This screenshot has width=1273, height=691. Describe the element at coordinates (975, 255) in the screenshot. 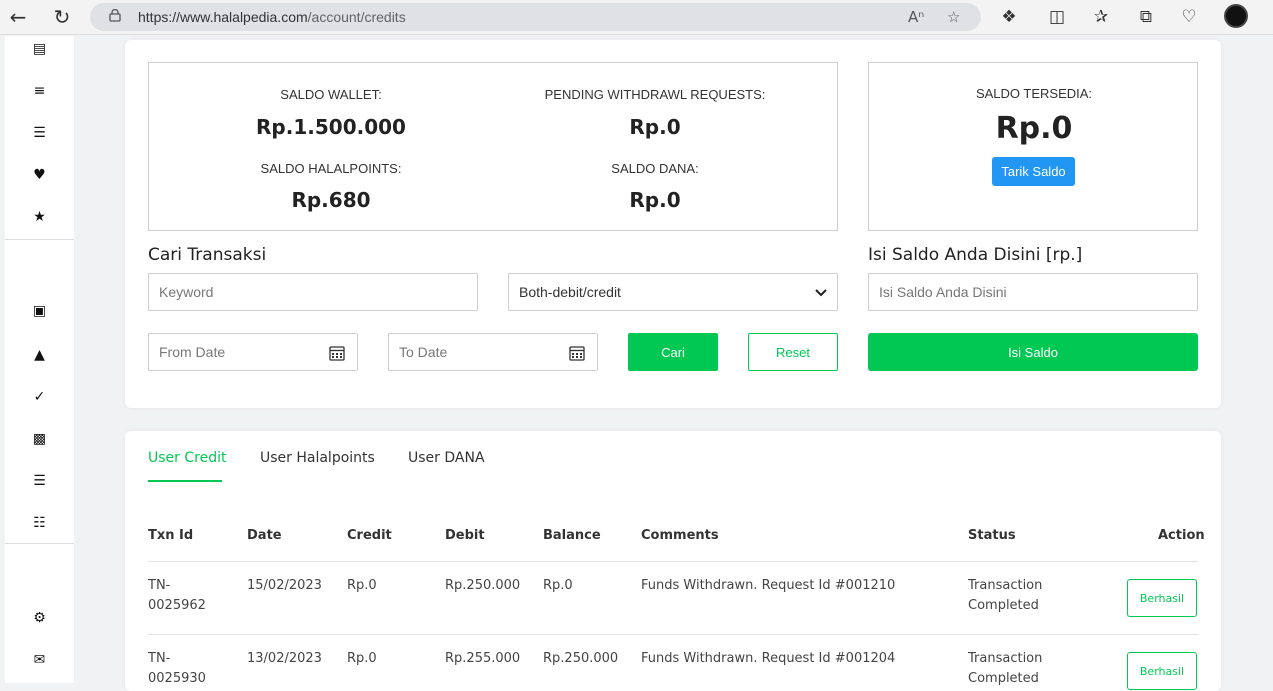

I see `topup-title: Isi Saldo Anda Disini [rp.]` at that location.